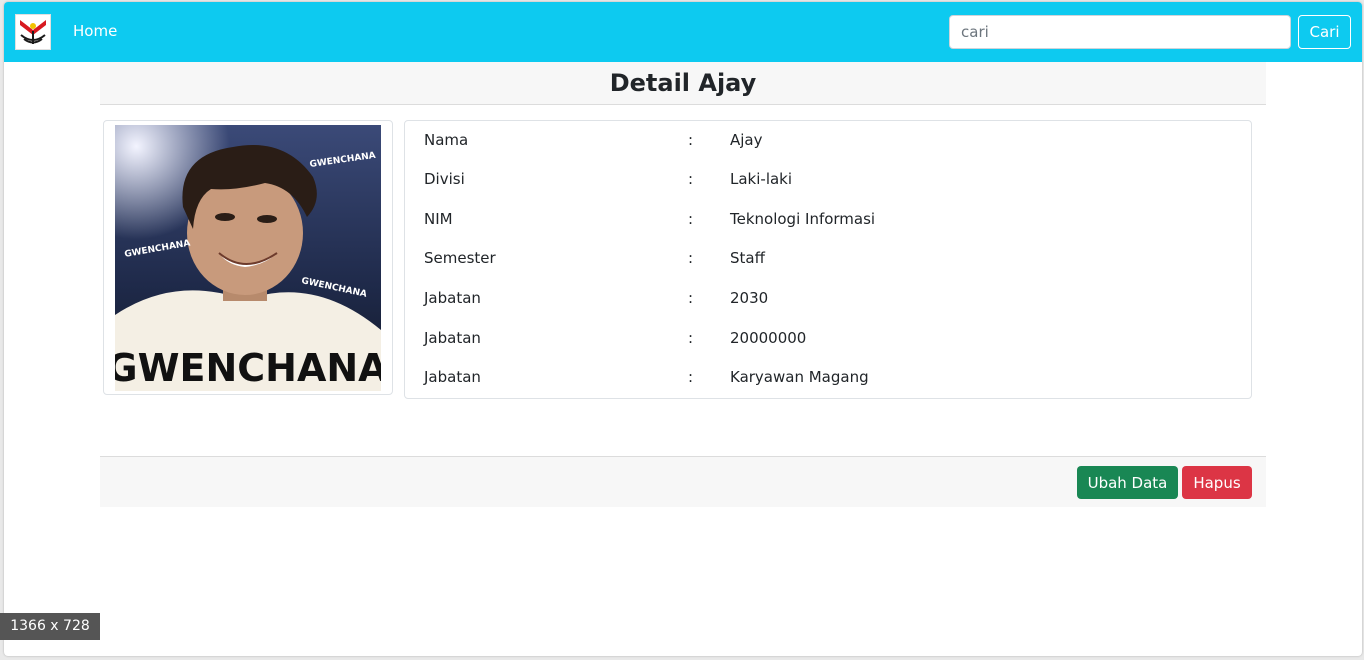 The width and height of the screenshot is (1364, 660). I want to click on university-logo-icon, so click(33, 32).